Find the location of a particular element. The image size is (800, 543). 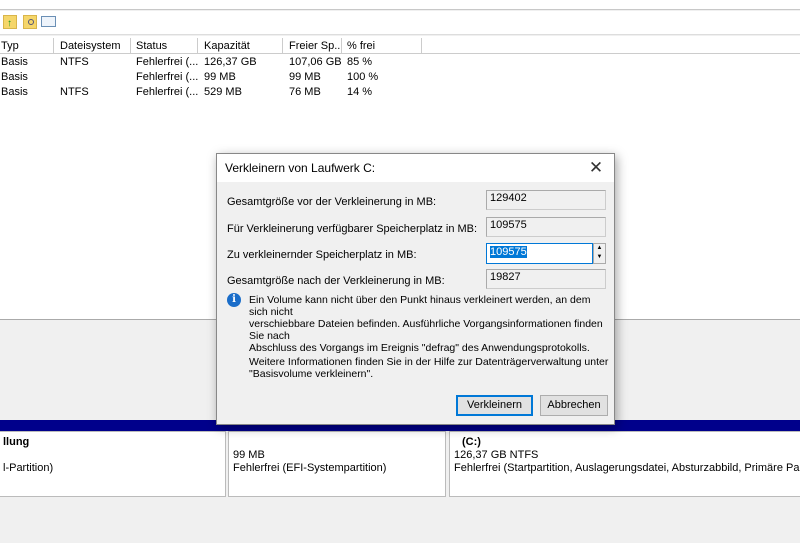

total-before-value: 129402 is located at coordinates (546, 200).